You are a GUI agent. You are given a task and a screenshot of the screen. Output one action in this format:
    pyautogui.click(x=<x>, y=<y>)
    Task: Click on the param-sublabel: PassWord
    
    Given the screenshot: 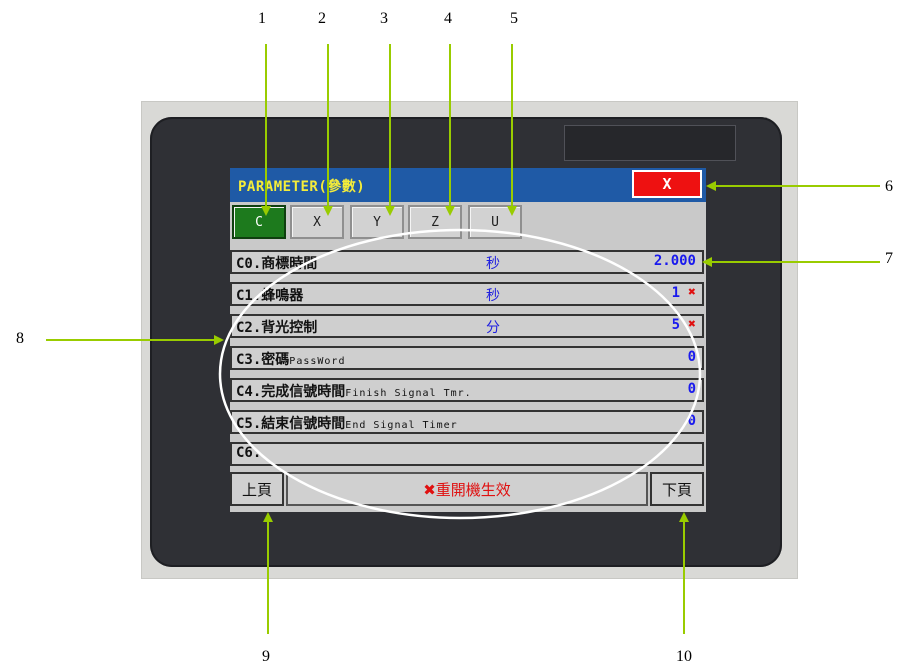 What is the action you would take?
    pyautogui.click(x=317, y=361)
    